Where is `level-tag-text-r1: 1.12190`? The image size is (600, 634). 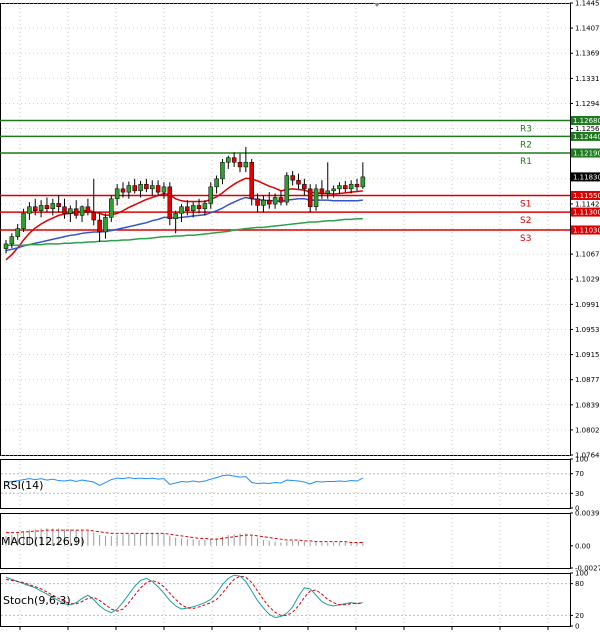 level-tag-text-r1: 1.12190 is located at coordinates (586, 154).